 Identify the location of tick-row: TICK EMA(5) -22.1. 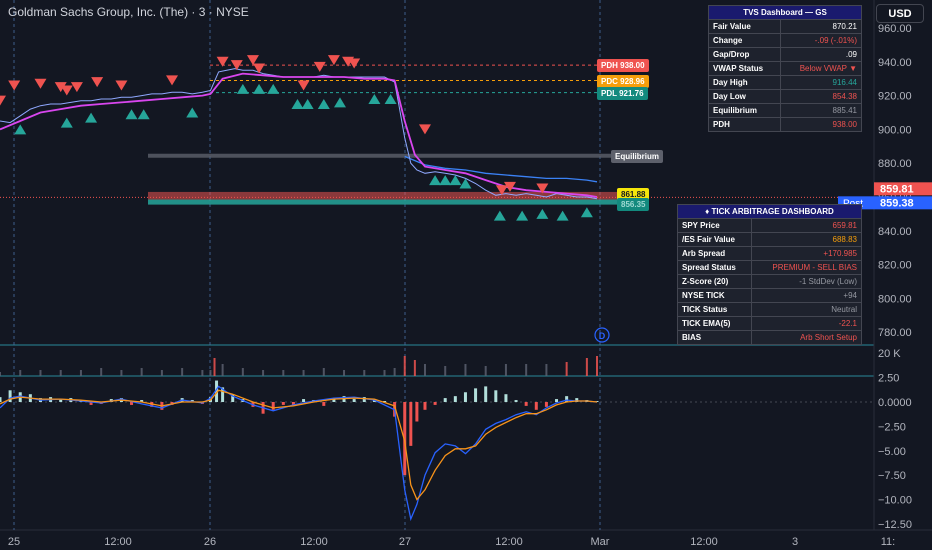
(770, 323).